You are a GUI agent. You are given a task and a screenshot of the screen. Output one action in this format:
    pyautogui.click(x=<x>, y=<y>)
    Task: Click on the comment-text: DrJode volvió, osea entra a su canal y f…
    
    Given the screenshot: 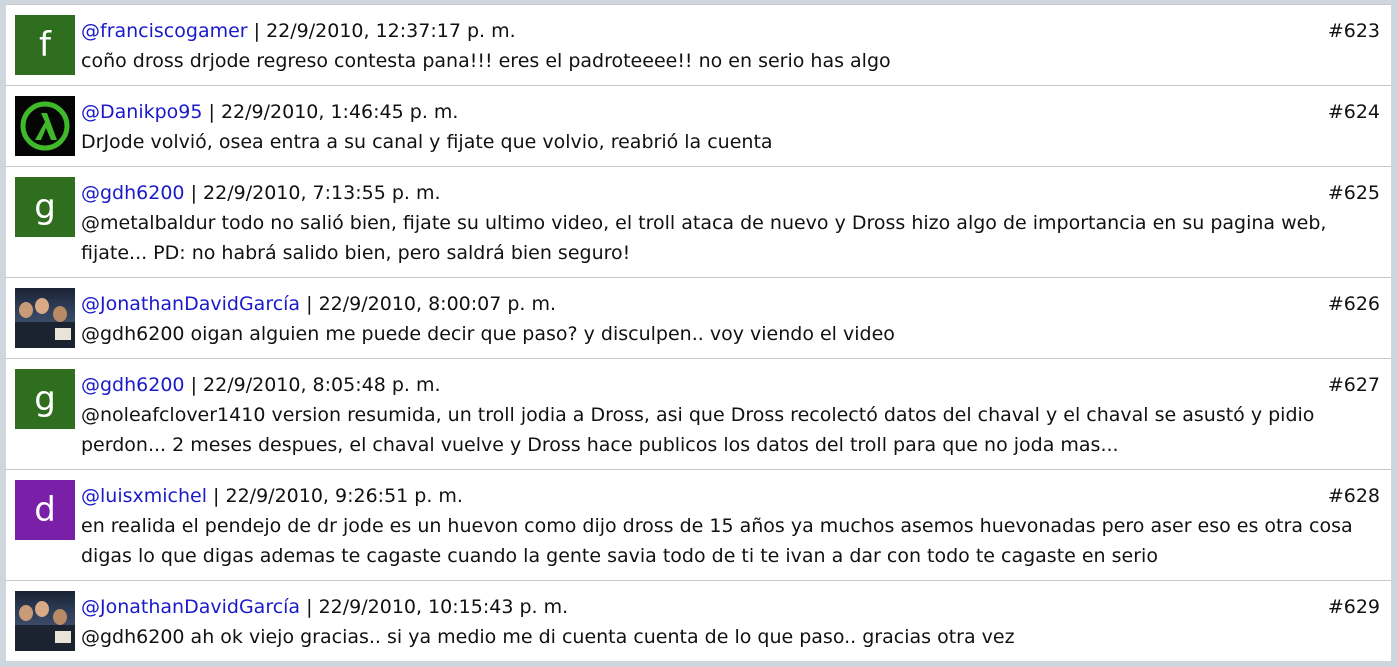 What is the action you would take?
    pyautogui.click(x=427, y=142)
    